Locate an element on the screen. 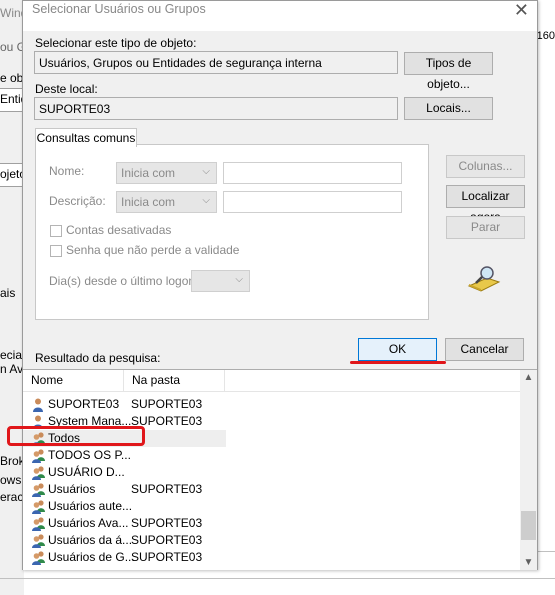  find-now-button: Localizar agora is located at coordinates (485, 204).